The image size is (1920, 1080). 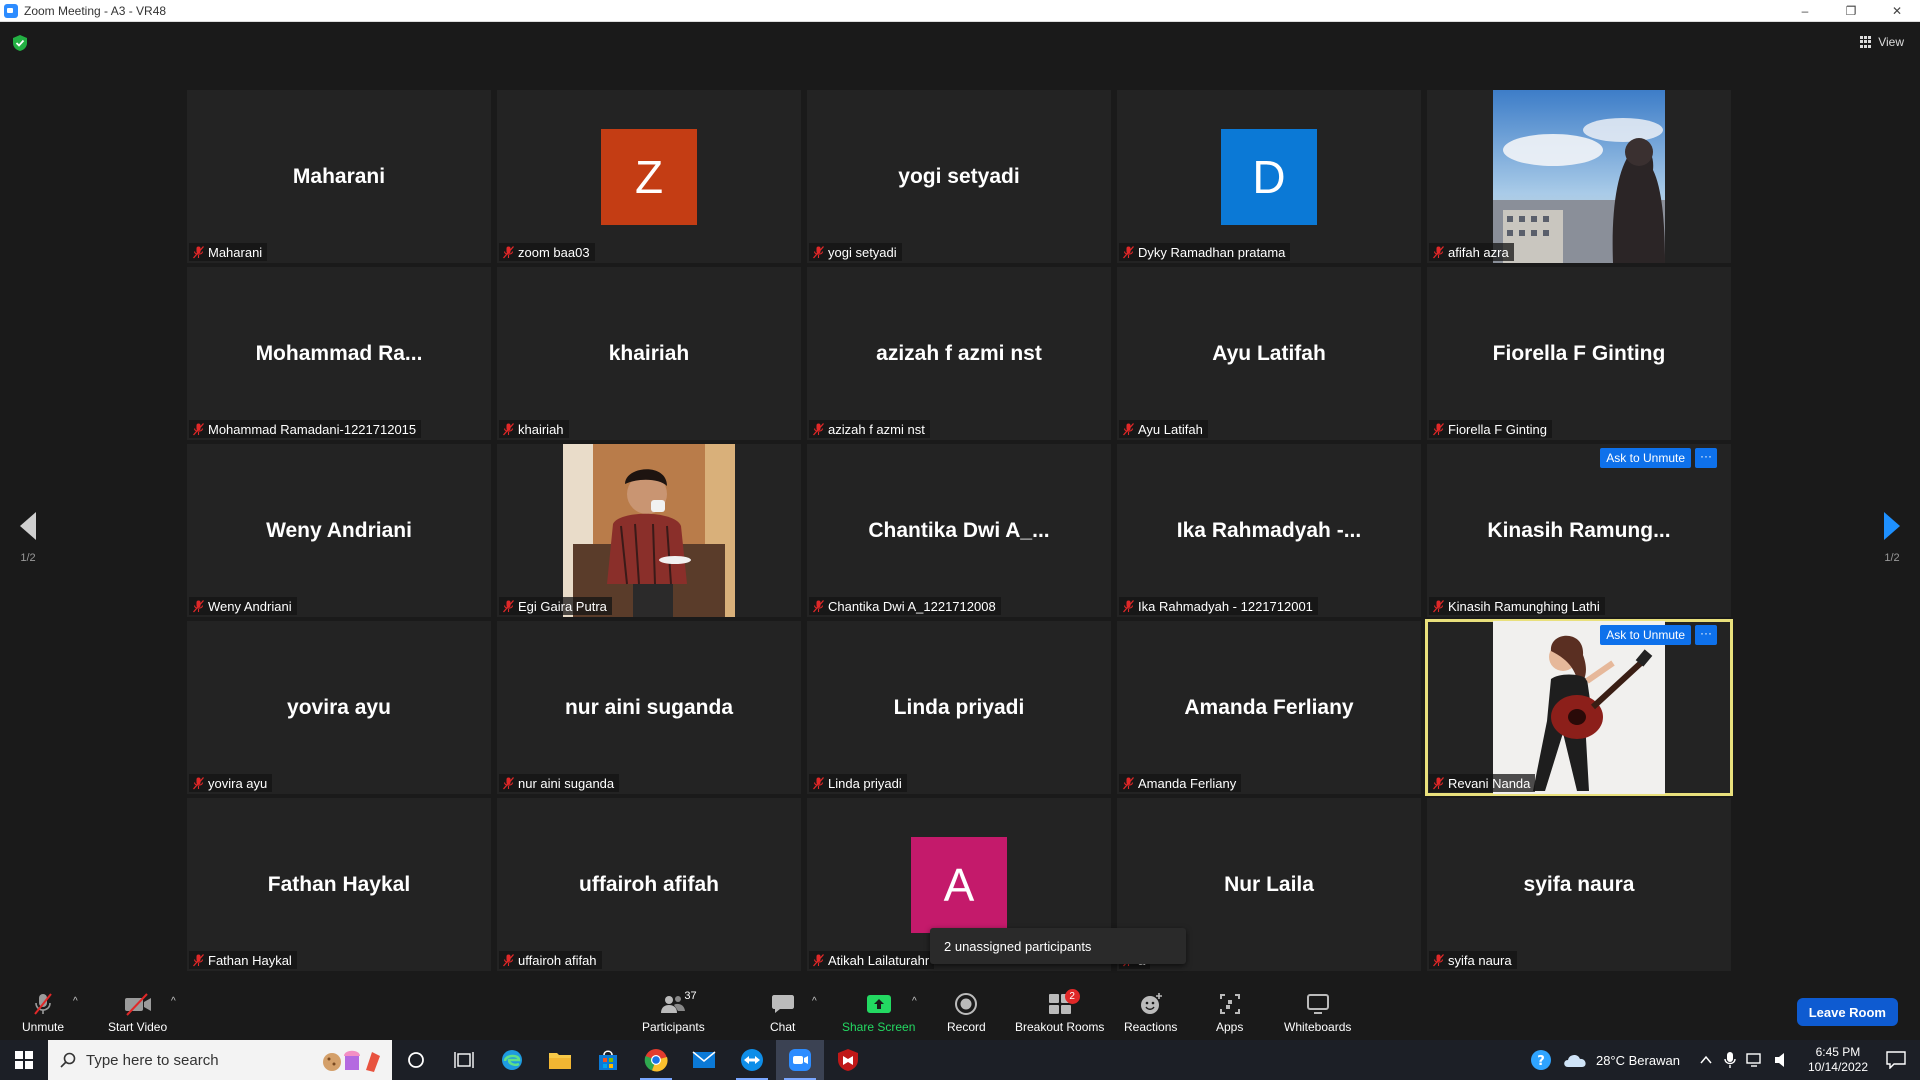 I want to click on participant-display-name: syifa naura, so click(x=1579, y=884).